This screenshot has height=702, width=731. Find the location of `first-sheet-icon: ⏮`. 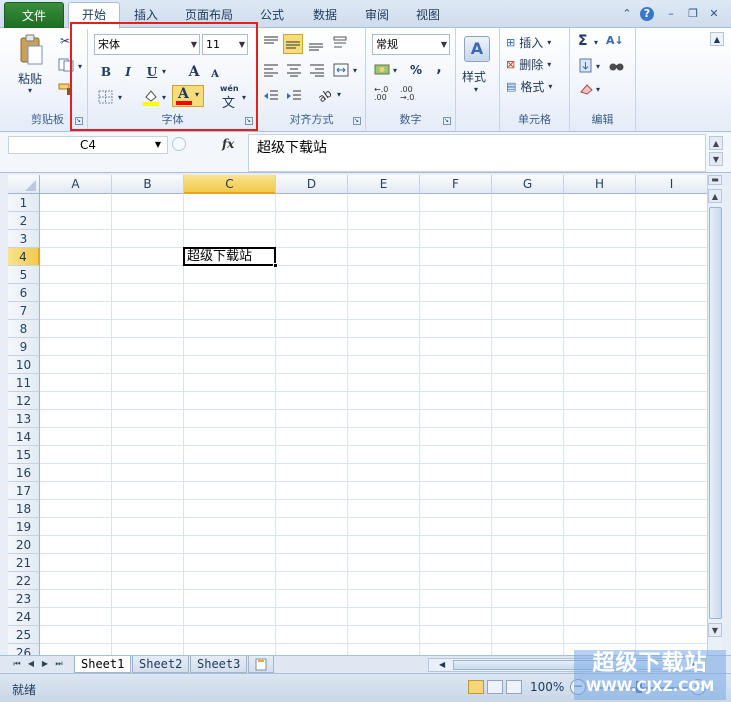

first-sheet-icon: ⏮ is located at coordinates (17, 664).